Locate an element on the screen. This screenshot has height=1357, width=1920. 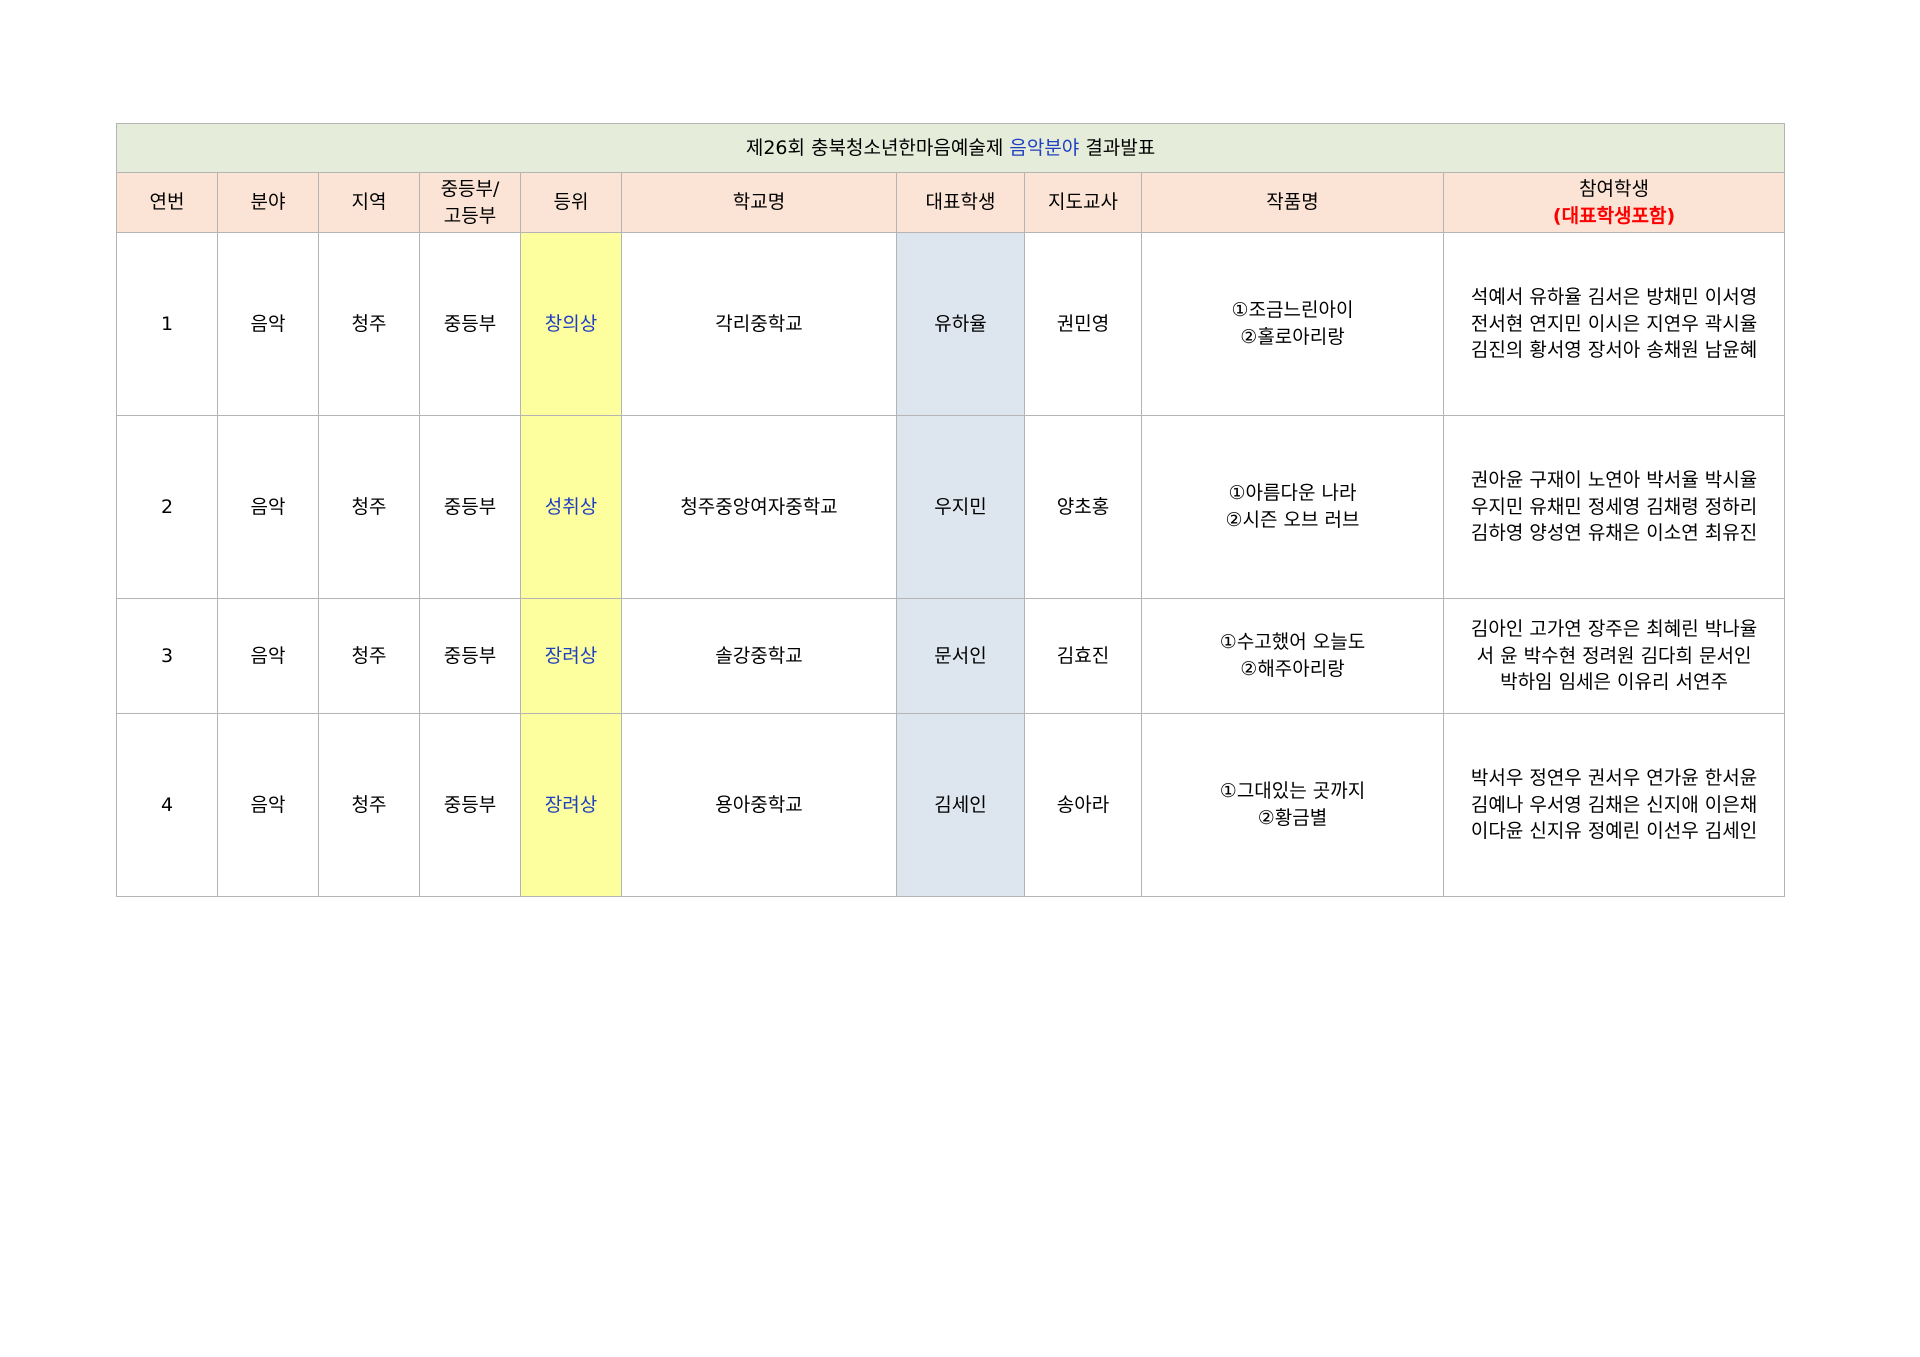
header-division: 중등부/ 고등부 is located at coordinates (470, 202).